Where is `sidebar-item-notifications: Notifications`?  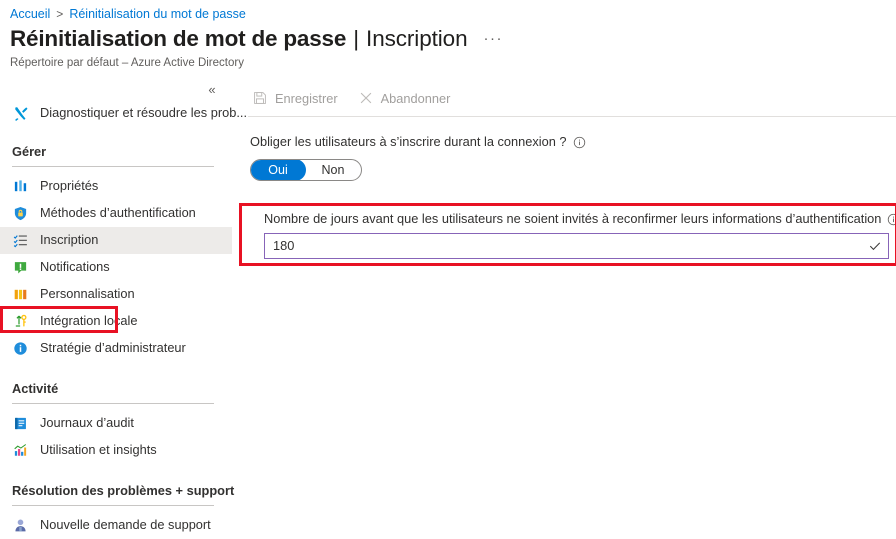
sidebar-item-notifications: Notifications is located at coordinates (116, 267).